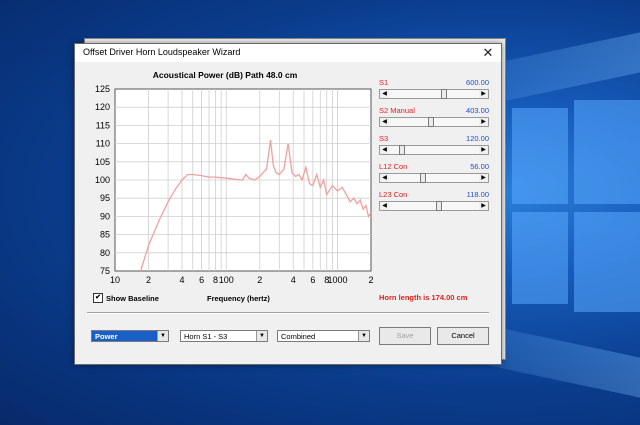 Image resolution: width=640 pixels, height=425 pixels. I want to click on param-value: 403.00, so click(477, 110).